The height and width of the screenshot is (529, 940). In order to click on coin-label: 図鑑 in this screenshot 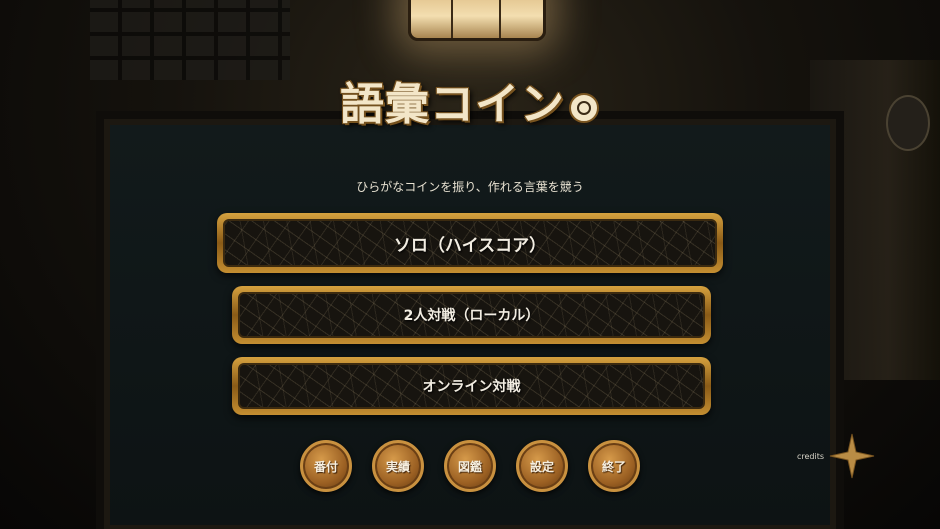, I will do `click(469, 466)`.